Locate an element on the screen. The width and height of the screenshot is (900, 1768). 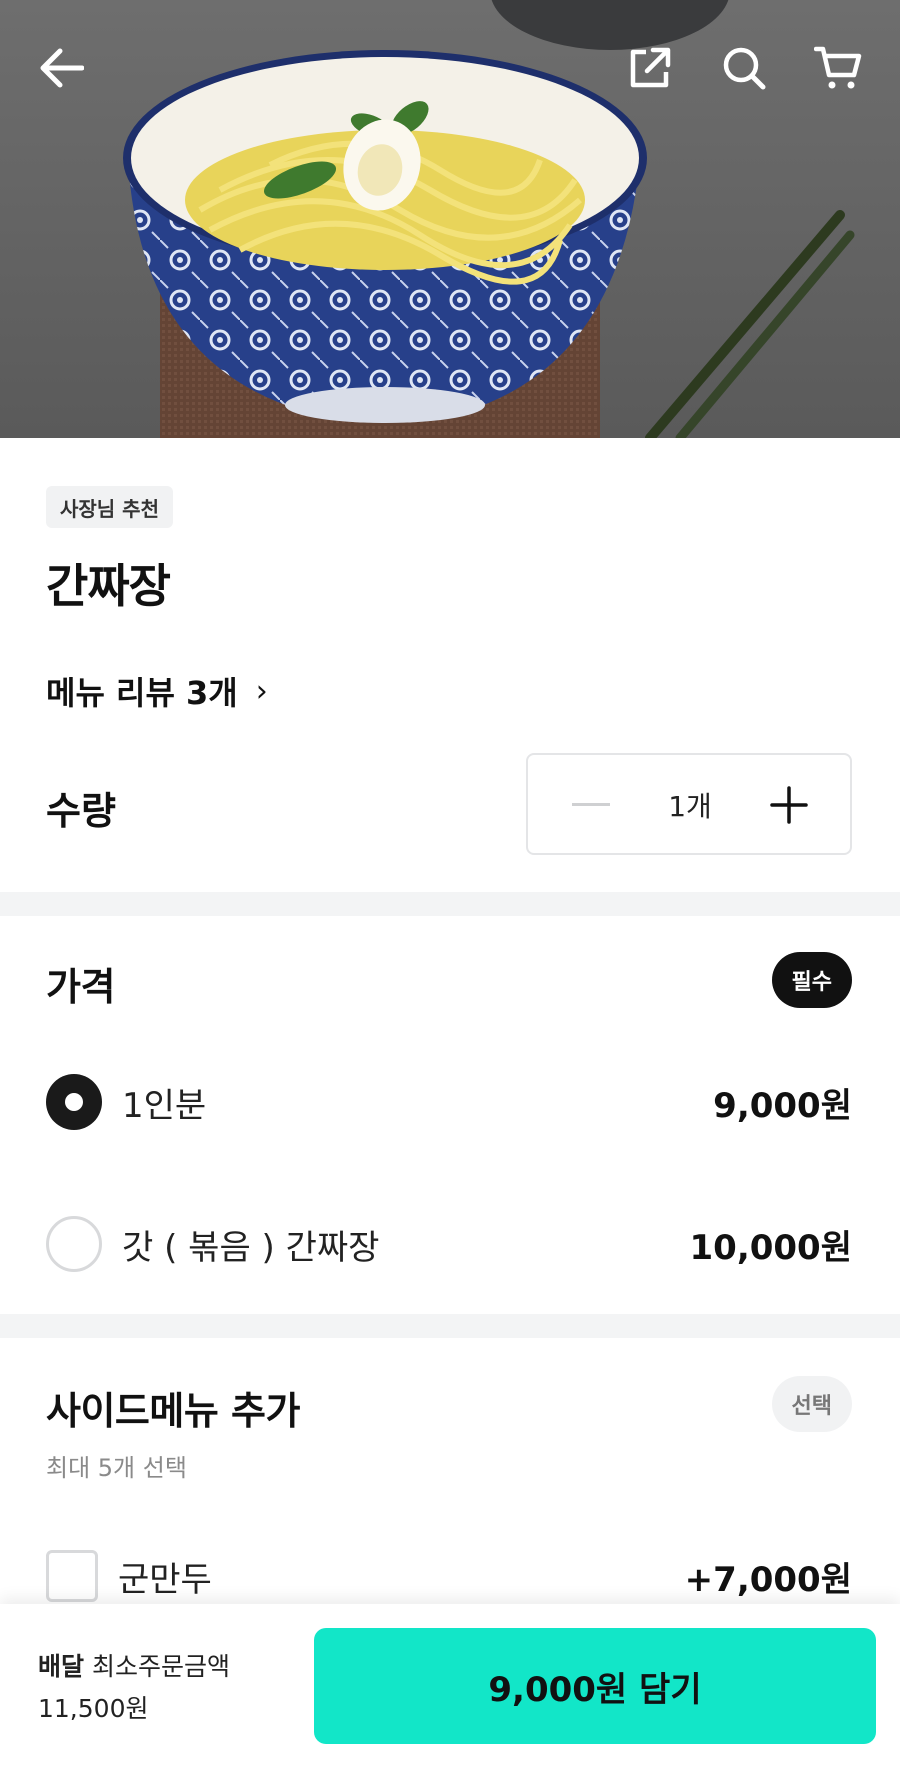
bottom-order-bar: 배달 최소주문금액 11,500원 9,000원 담기 is located at coordinates (450, 1686).